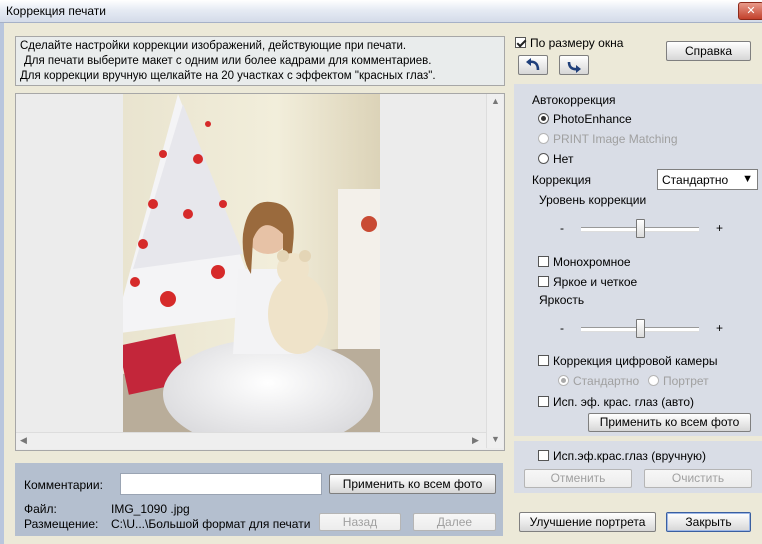  What do you see at coordinates (562, 328) in the screenshot?
I see `brightness-minus: -` at bounding box center [562, 328].